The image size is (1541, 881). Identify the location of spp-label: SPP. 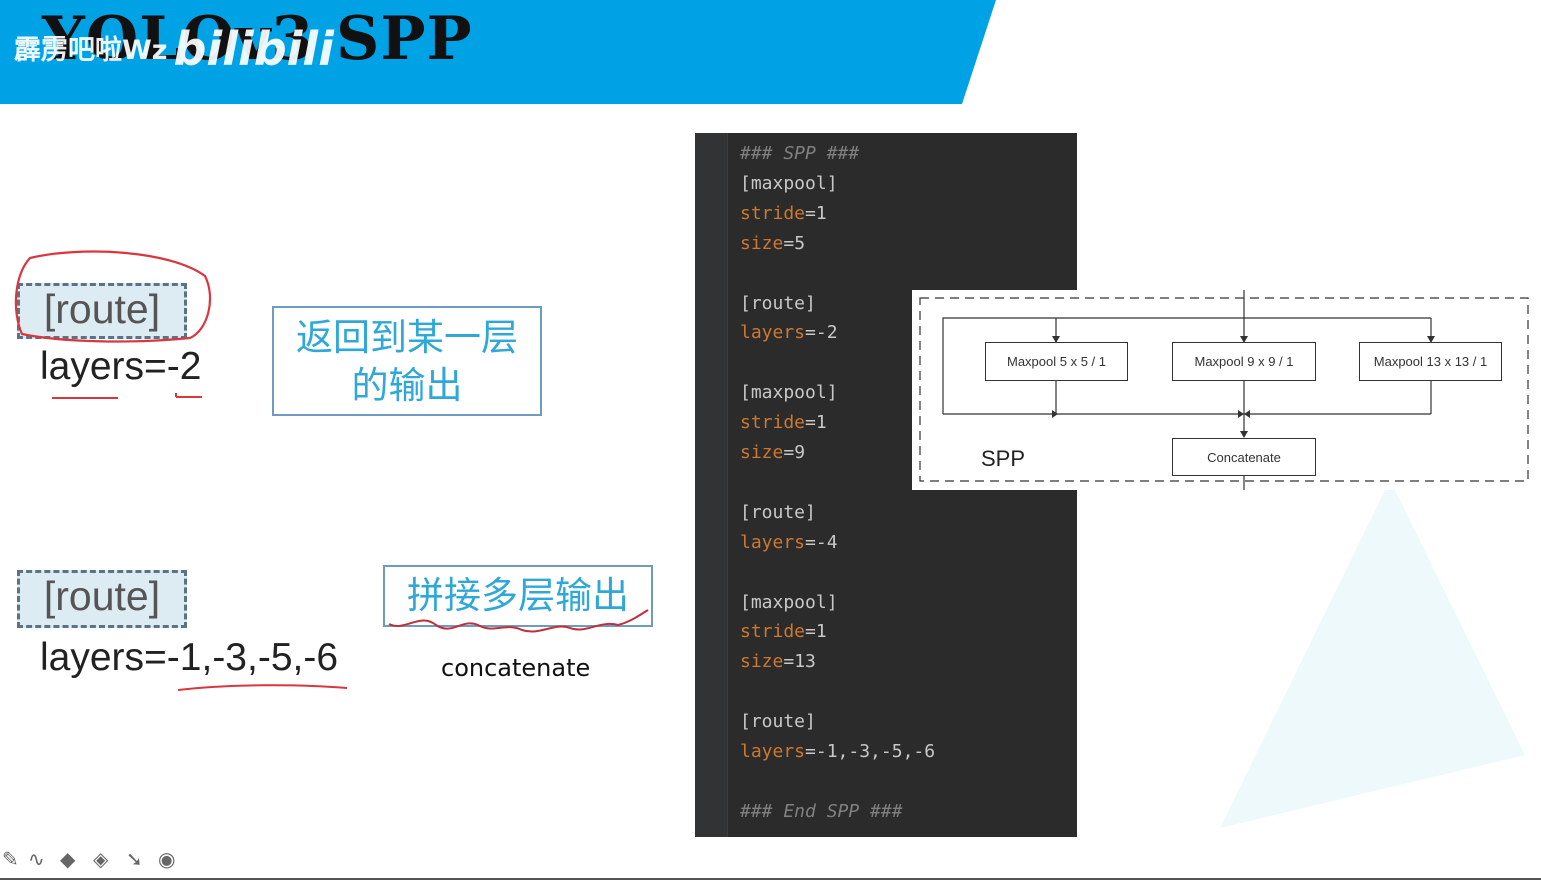
(1003, 458).